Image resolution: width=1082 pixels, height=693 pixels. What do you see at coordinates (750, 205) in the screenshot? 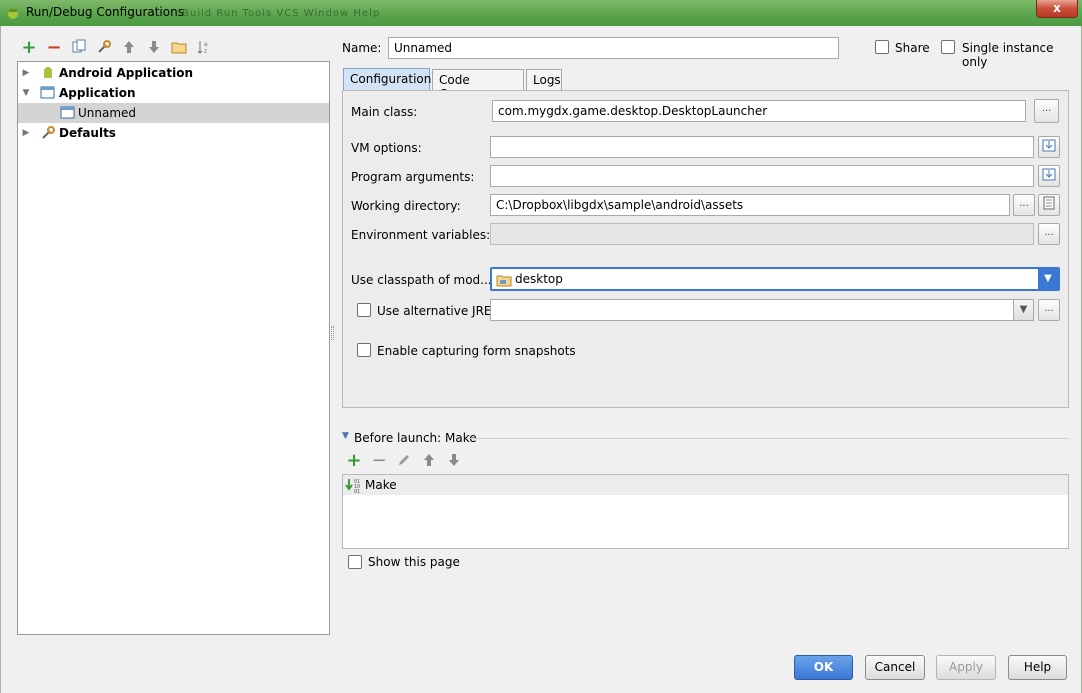
I see `working-directory-field: C:\Dropbox\libgdx\sample\android\assets` at bounding box center [750, 205].